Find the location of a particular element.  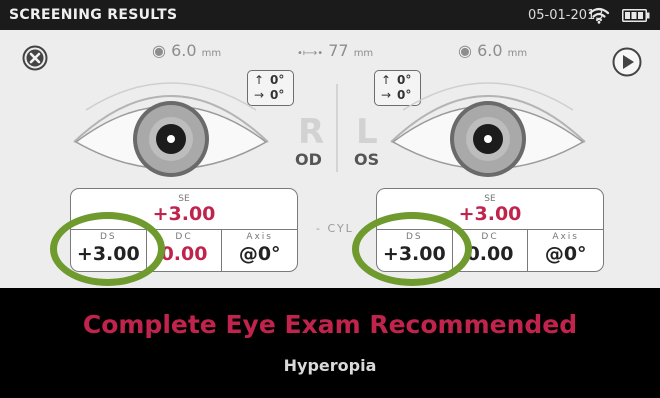

prescription-card-left-eye: SE +3.00 DS +3.00 DC 0.00 Axis @0° is located at coordinates (490, 230).